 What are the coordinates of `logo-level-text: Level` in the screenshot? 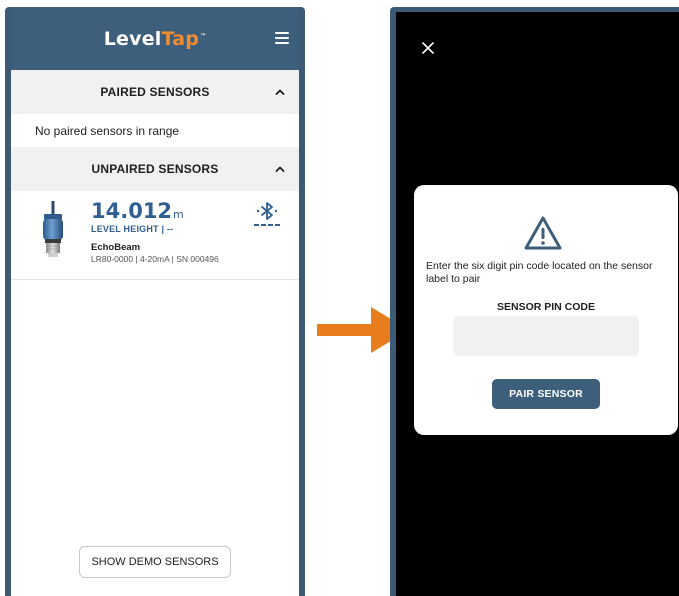 It's located at (132, 38).